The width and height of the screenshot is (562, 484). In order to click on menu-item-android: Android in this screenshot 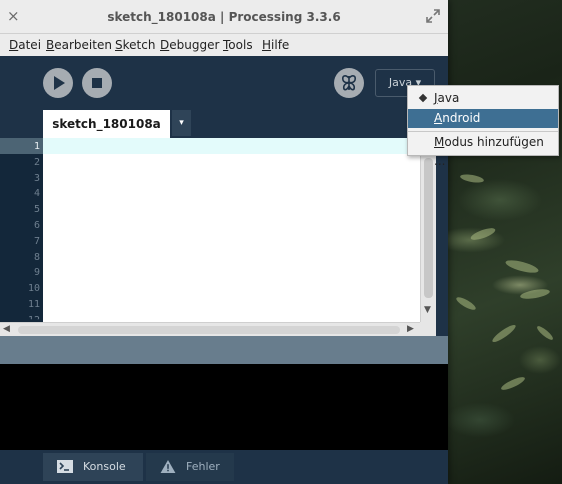, I will do `click(483, 118)`.